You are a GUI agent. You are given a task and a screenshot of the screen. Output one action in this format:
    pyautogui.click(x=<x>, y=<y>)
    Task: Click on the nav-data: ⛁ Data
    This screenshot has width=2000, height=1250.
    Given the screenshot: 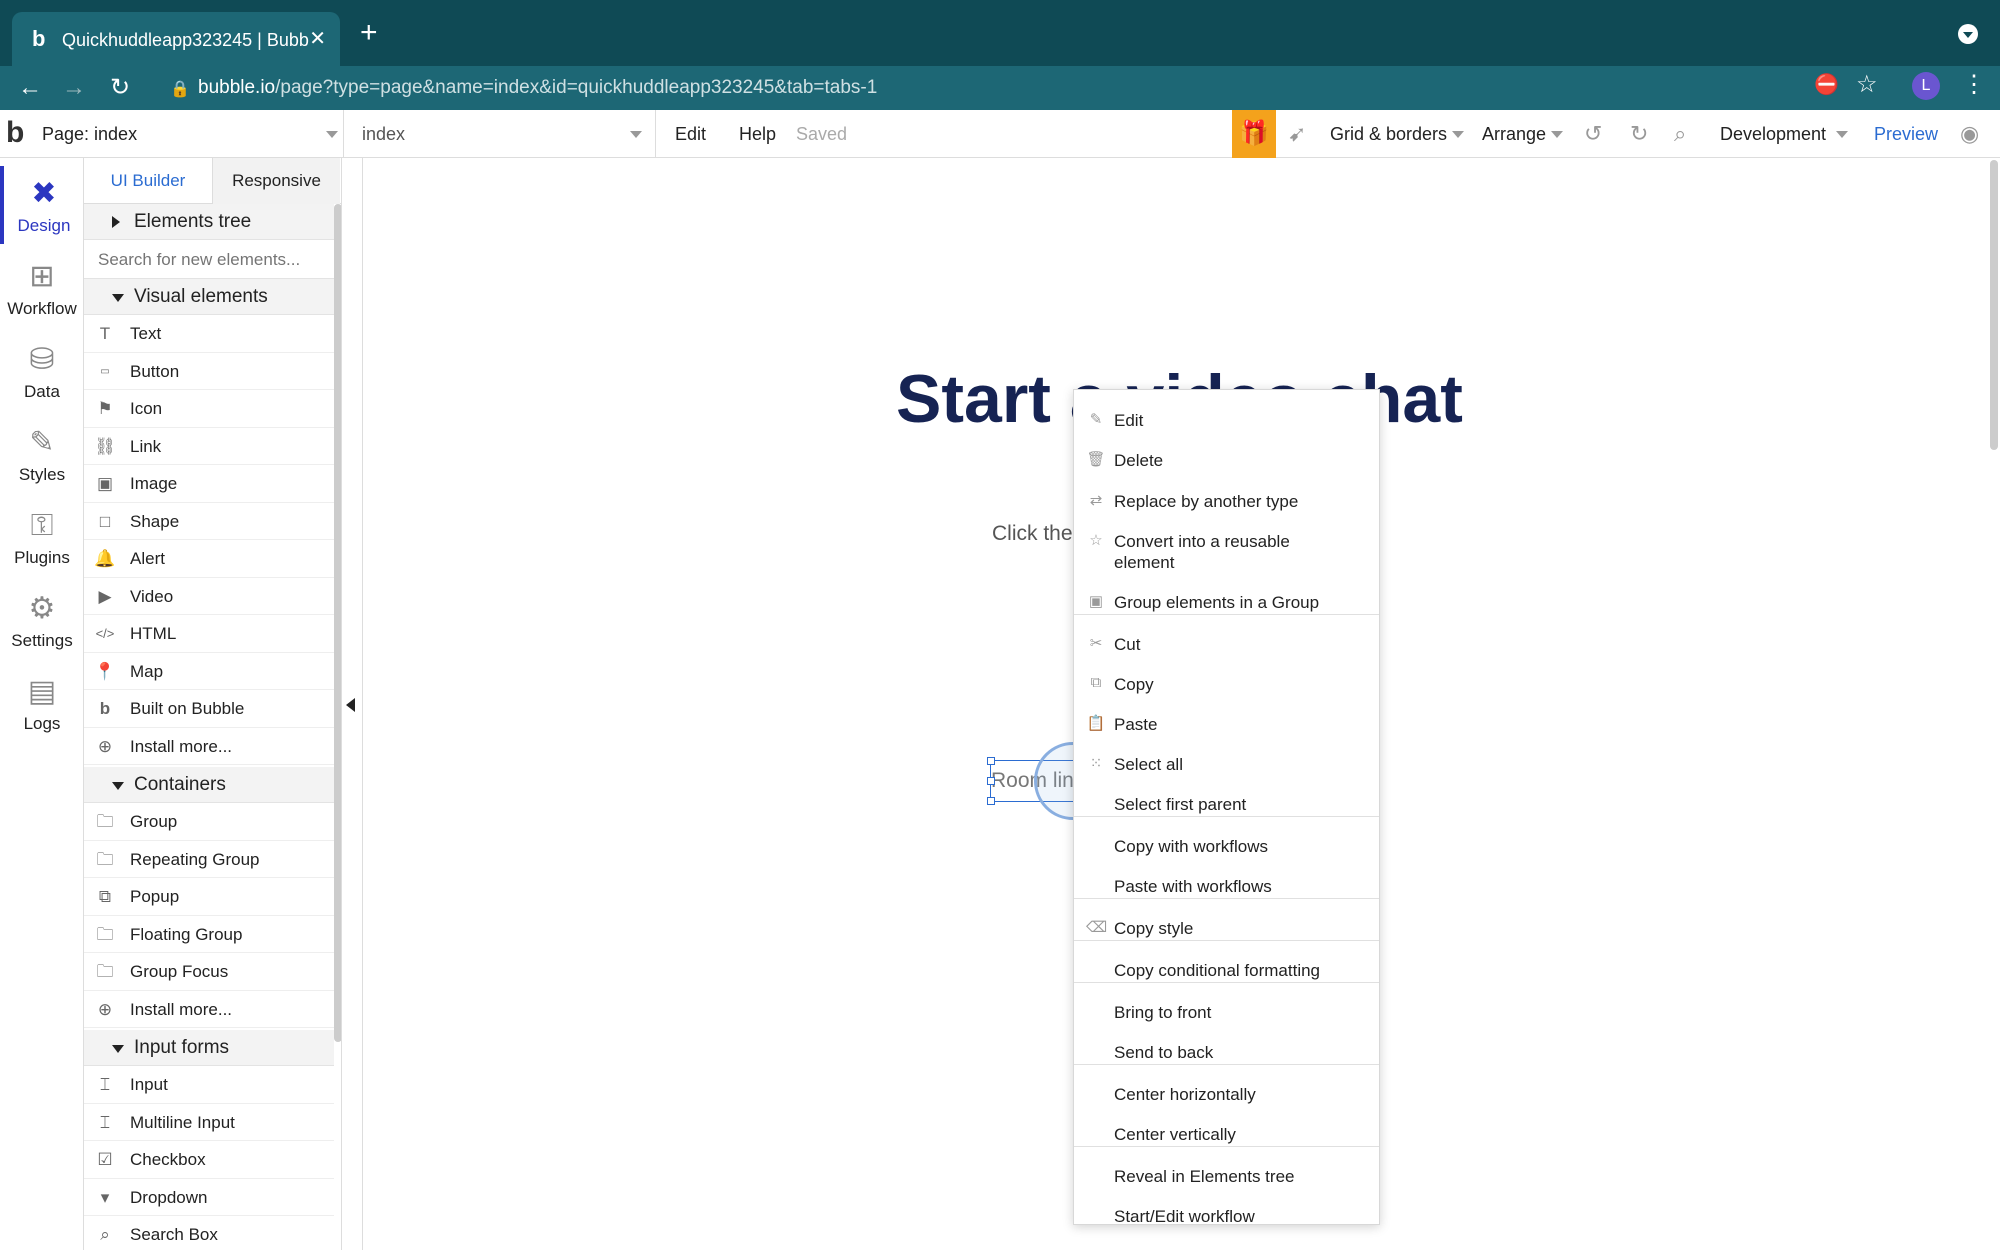 What is the action you would take?
    pyautogui.click(x=42, y=371)
    